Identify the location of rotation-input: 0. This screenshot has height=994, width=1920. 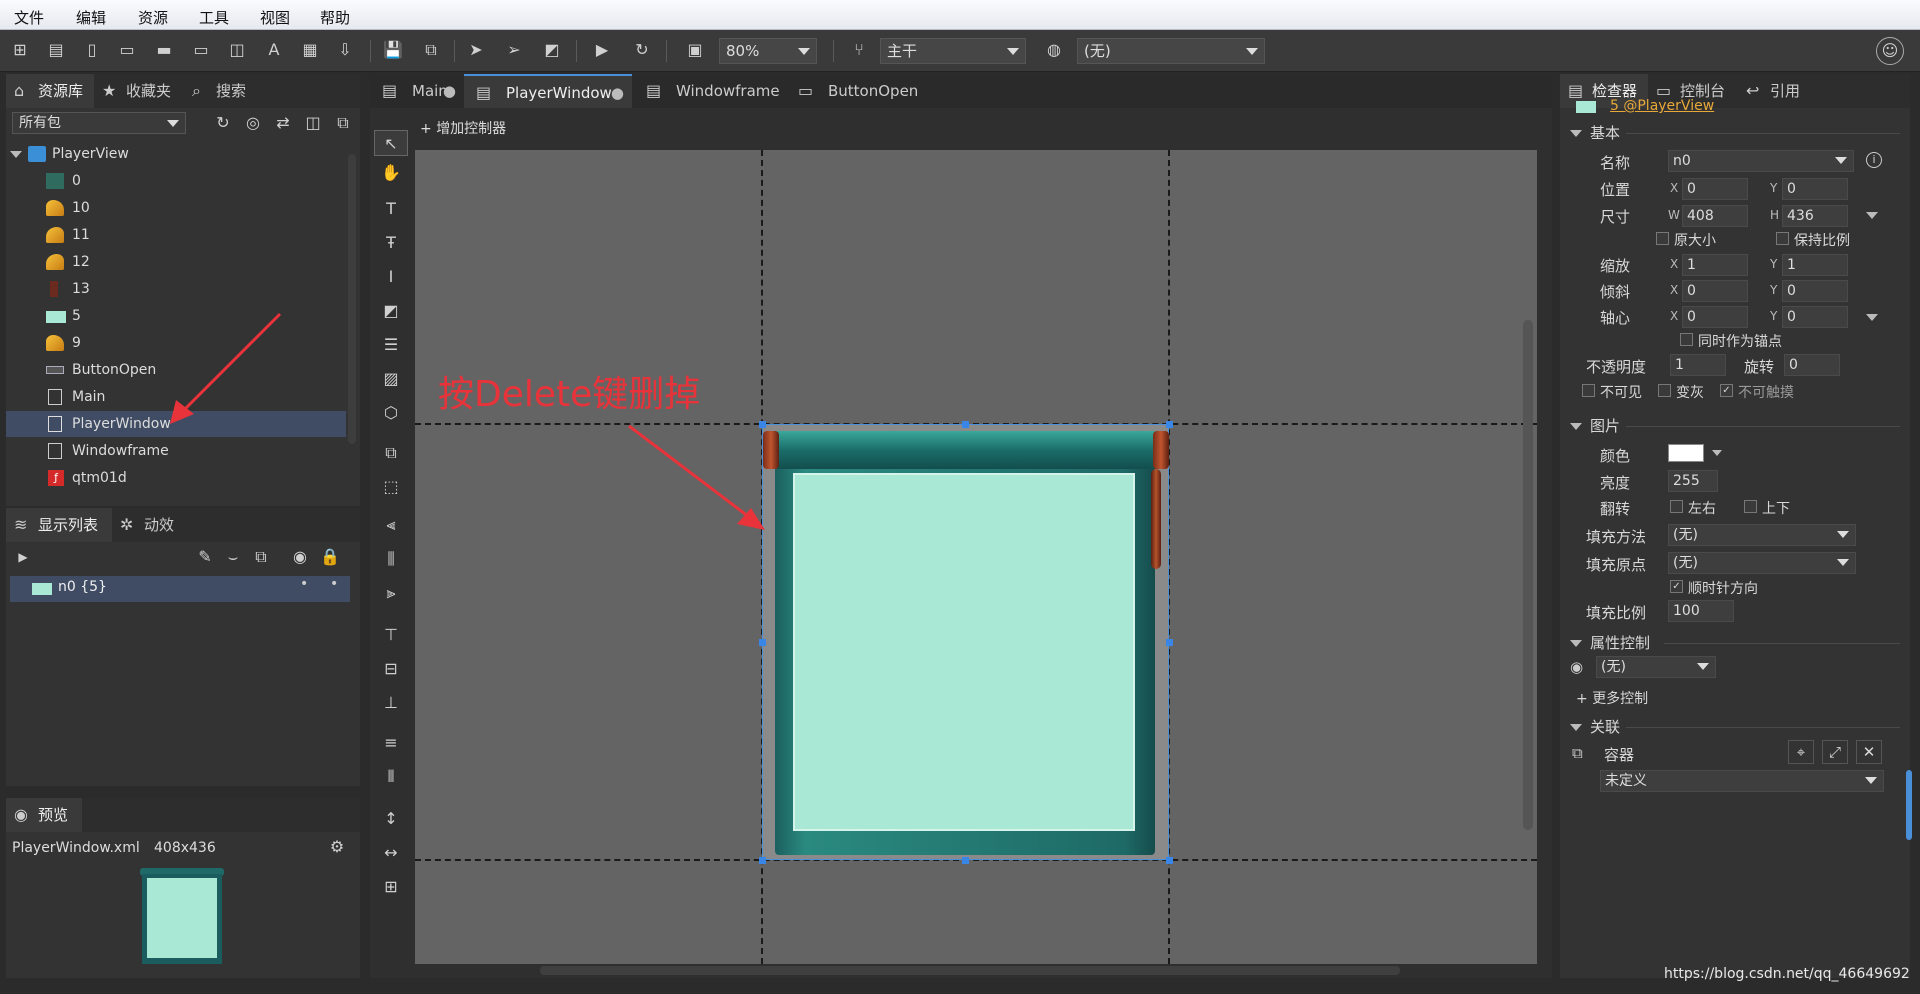
(1812, 365).